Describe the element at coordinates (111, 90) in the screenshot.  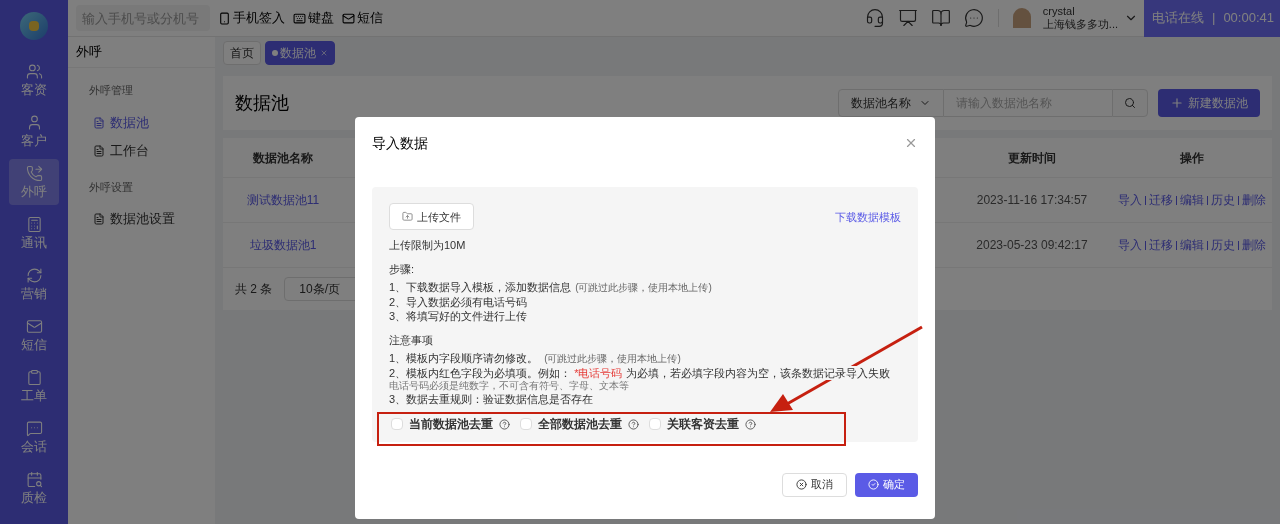
I see `submenu-group-title: 外呼管理` at that location.